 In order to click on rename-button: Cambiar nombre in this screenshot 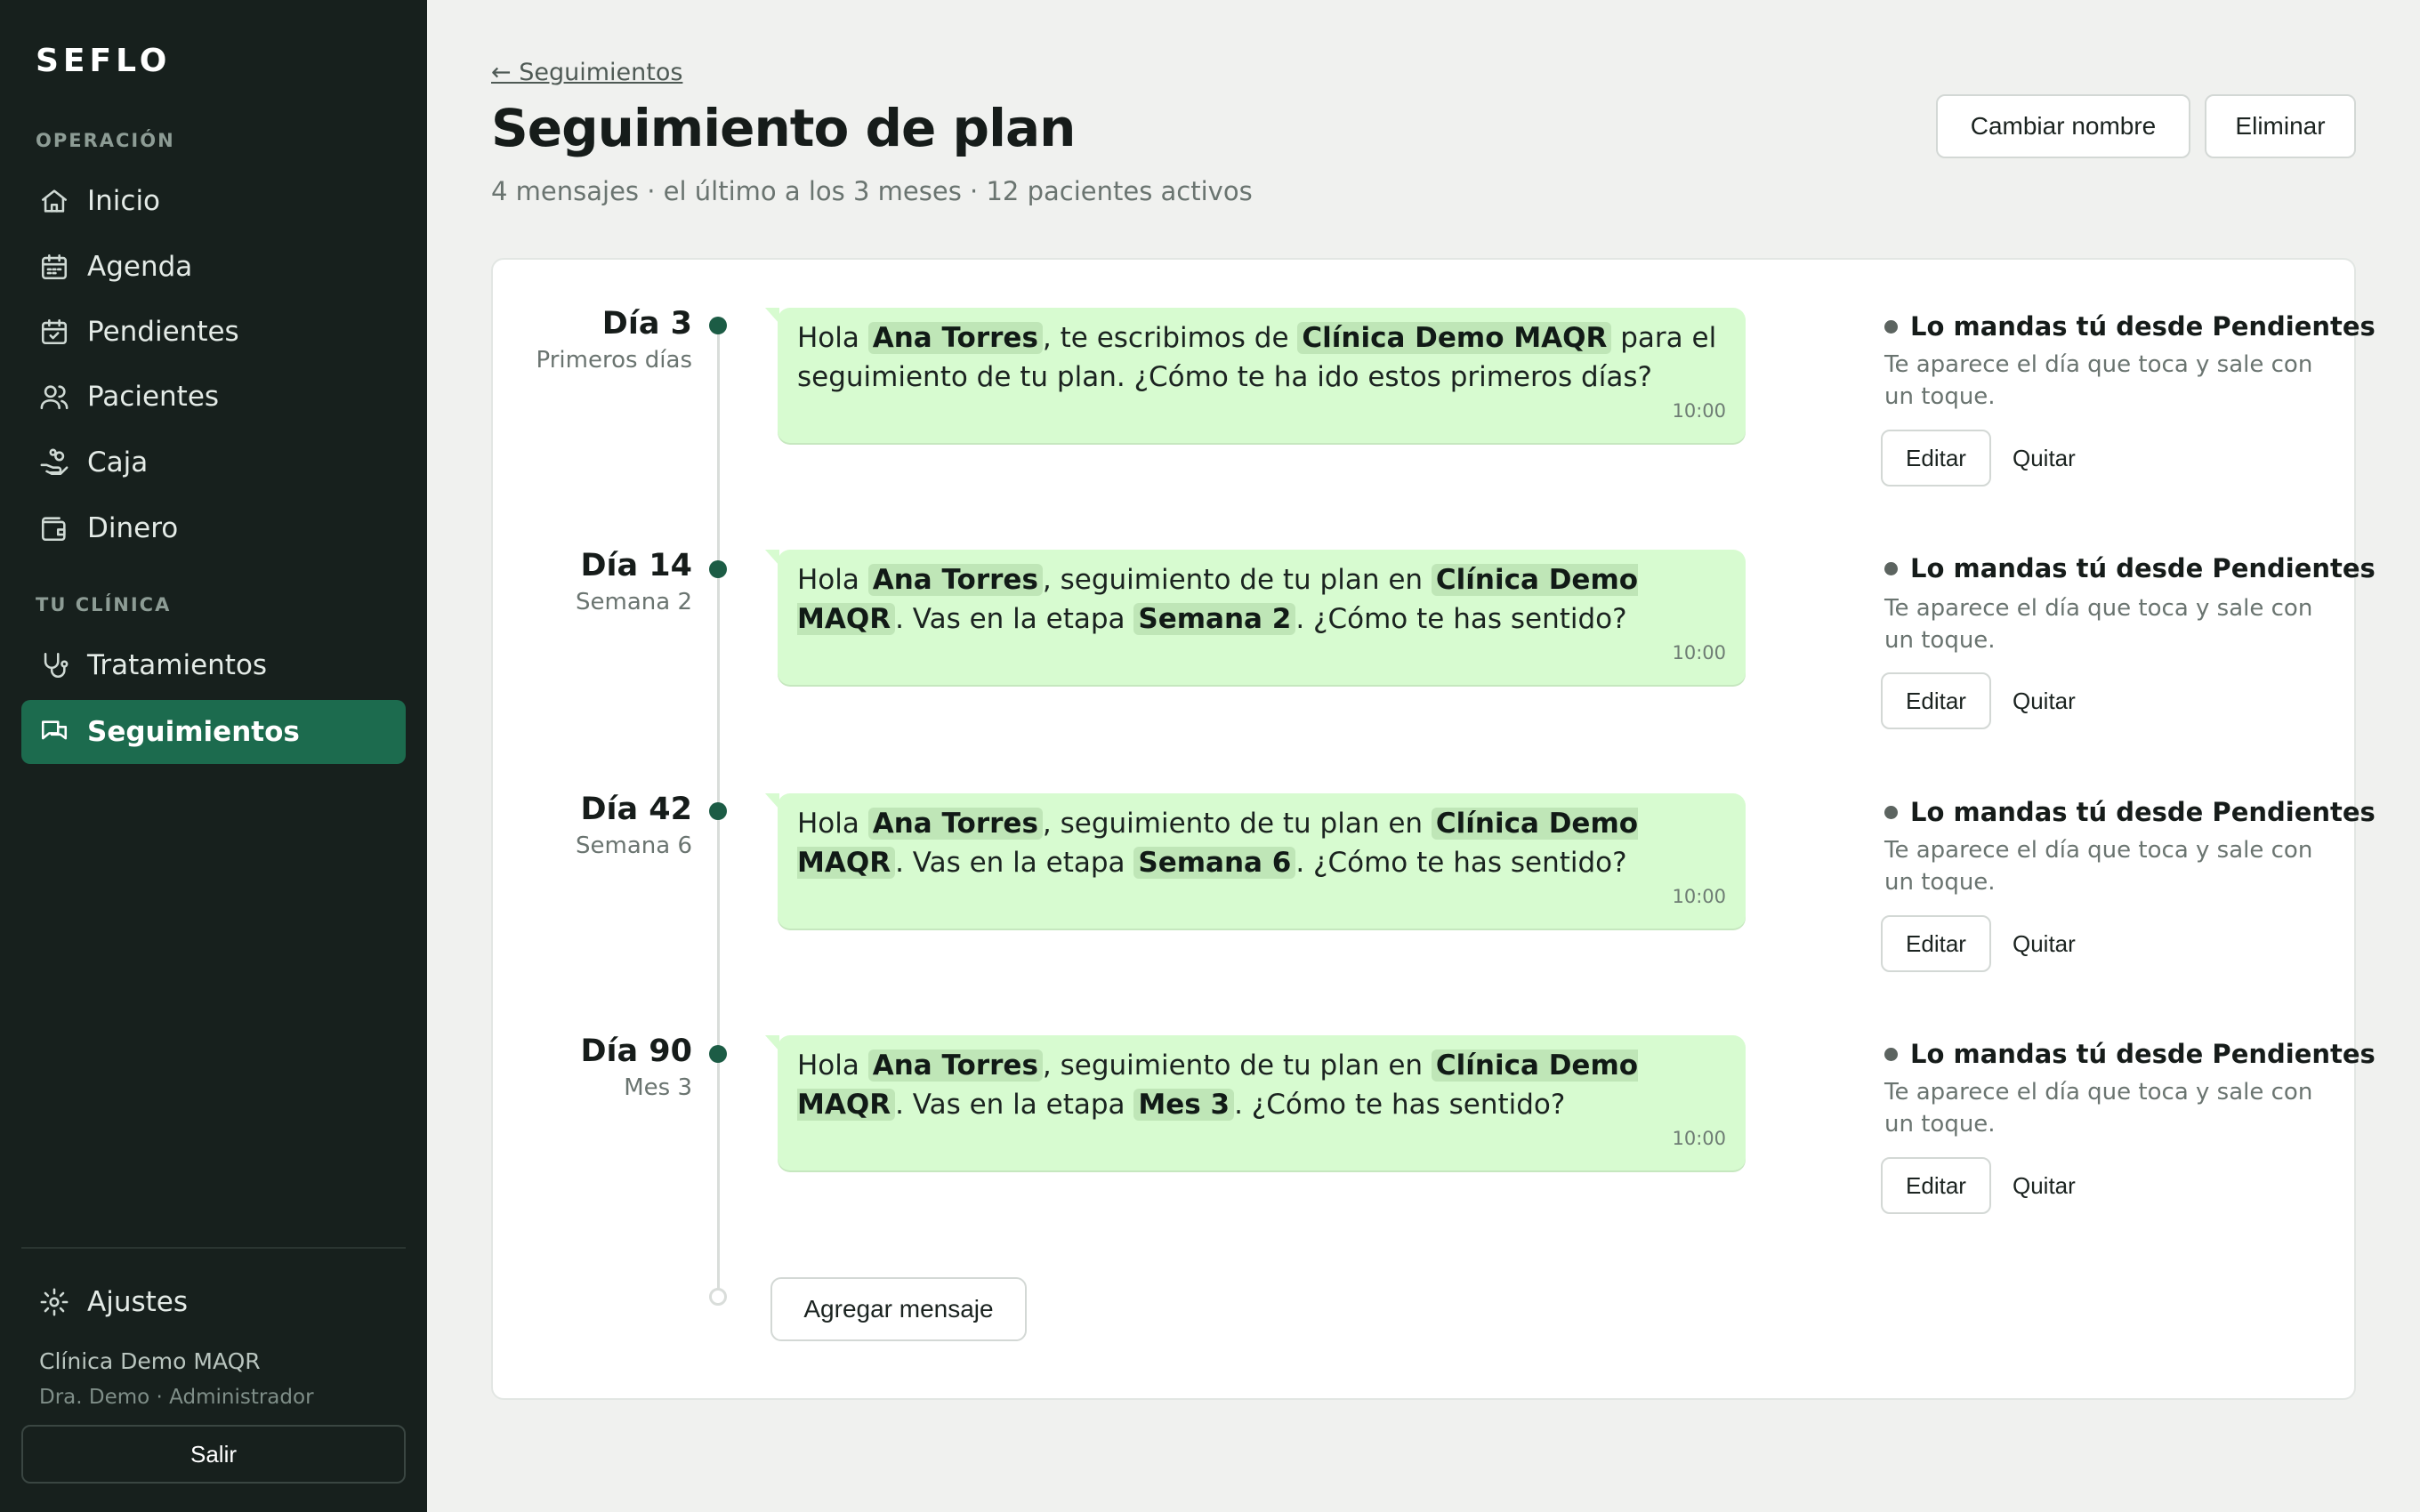, I will do `click(2063, 126)`.